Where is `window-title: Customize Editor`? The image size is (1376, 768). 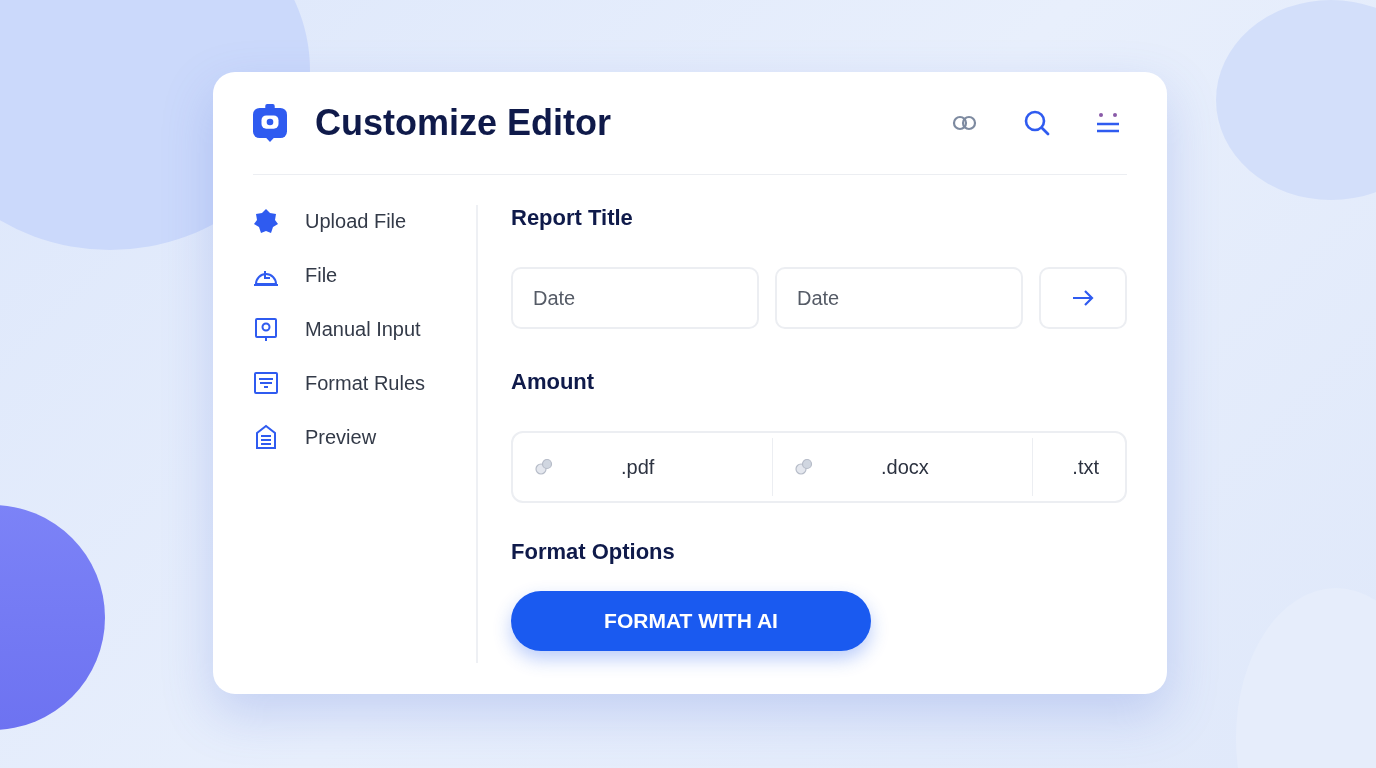 window-title: Customize Editor is located at coordinates (463, 123).